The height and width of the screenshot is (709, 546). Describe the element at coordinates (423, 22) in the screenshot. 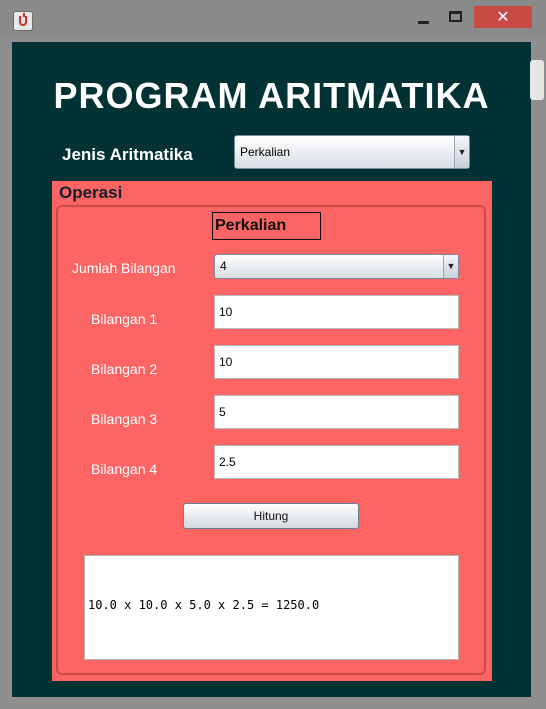

I see `minimize-icon` at that location.